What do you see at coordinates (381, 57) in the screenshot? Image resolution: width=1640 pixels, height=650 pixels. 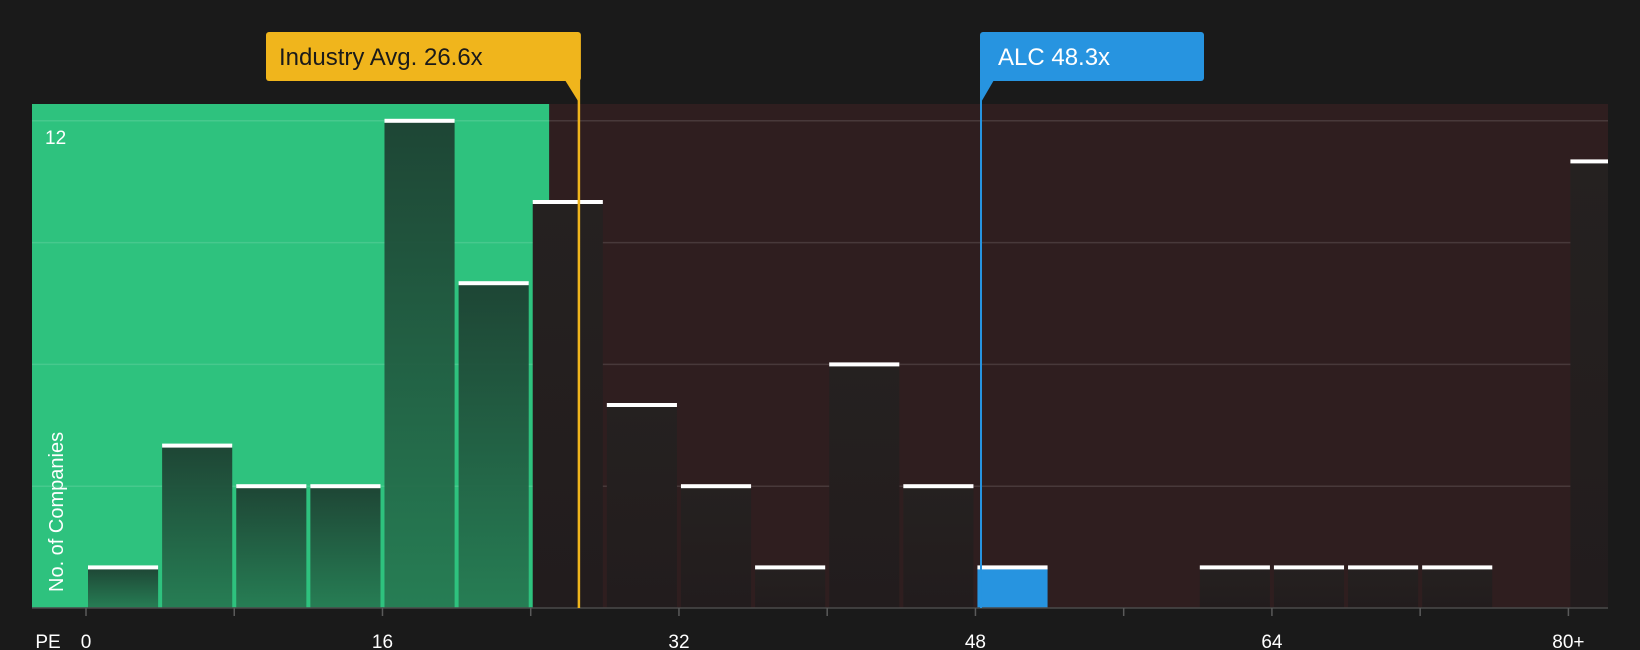 I see `industry-avg-label: Industry Avg. 26.6x` at bounding box center [381, 57].